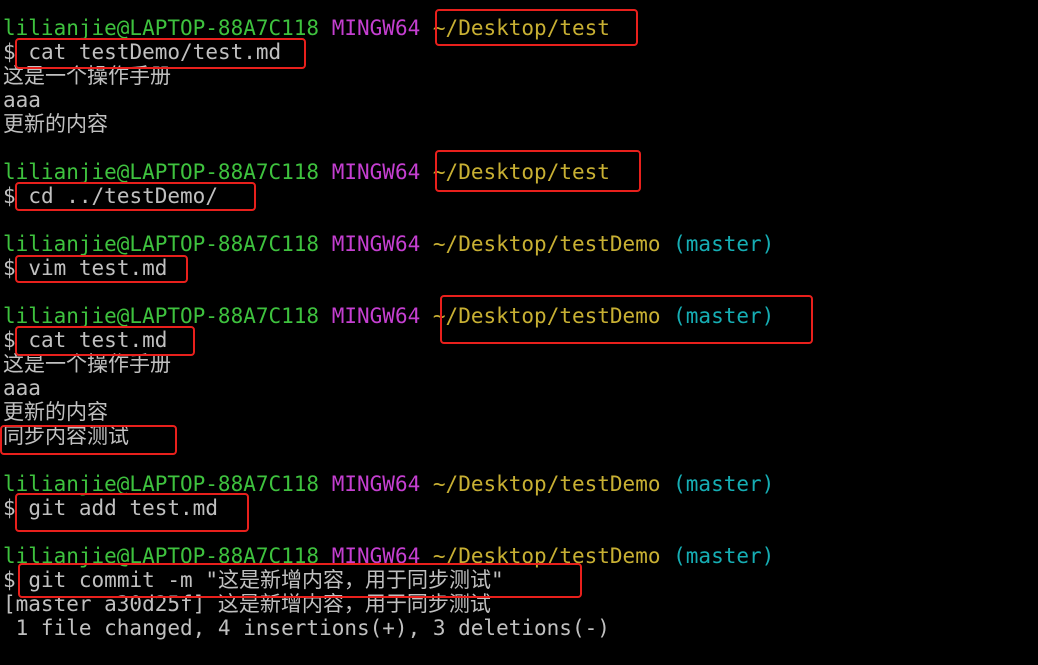  What do you see at coordinates (266, 580) in the screenshot?
I see `command-text: git commit -m "这是新增内容，用于同步测试"` at bounding box center [266, 580].